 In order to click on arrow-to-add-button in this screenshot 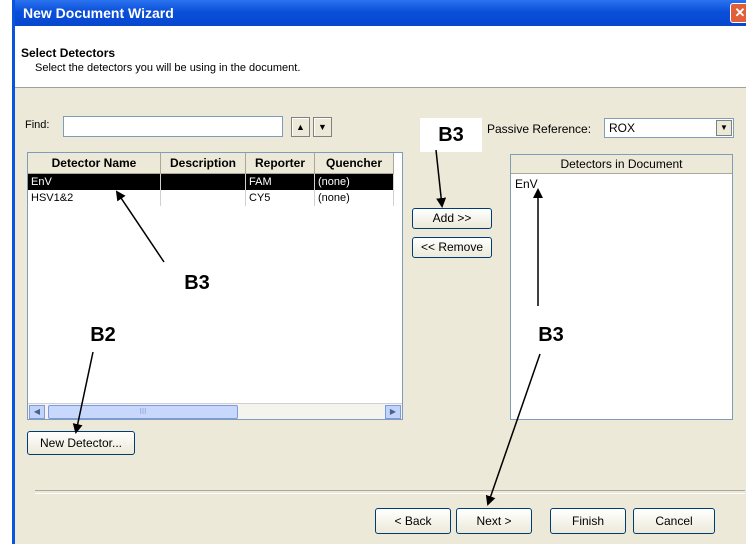, I will do `click(441, 178)`.